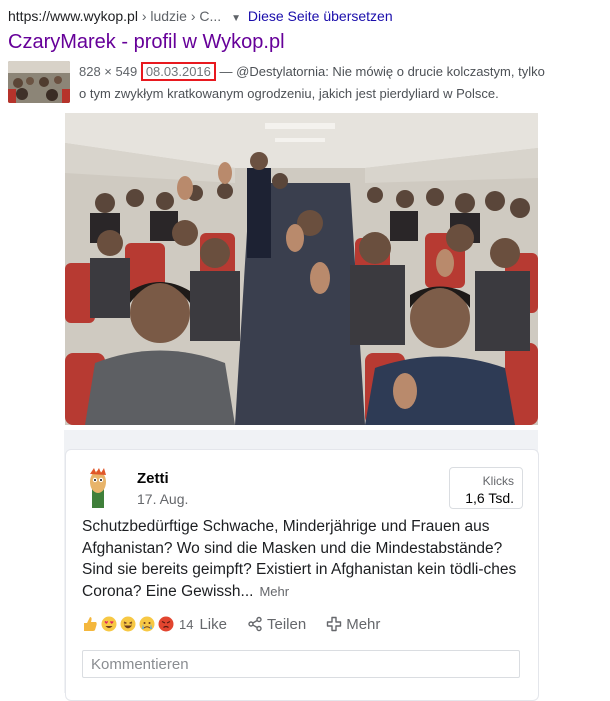  I want to click on clicks-value: 1,6 Tsd., so click(489, 498).